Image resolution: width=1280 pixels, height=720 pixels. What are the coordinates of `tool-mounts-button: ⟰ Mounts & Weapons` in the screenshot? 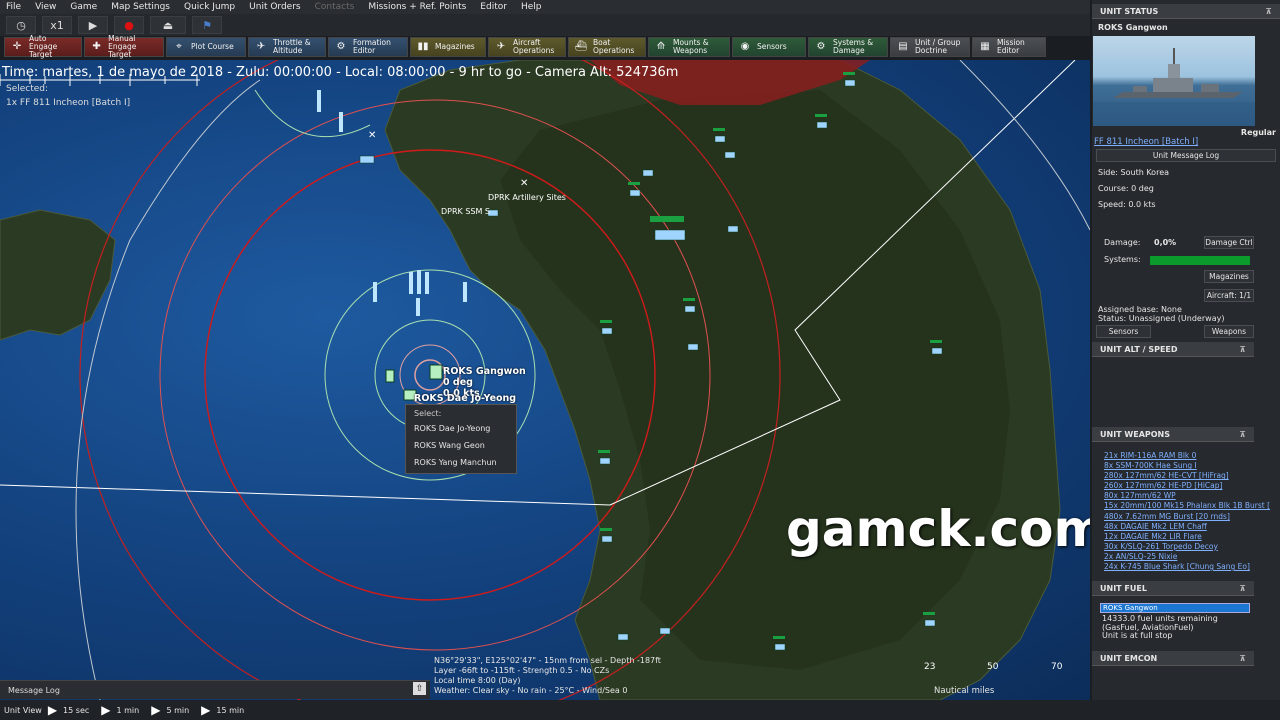 It's located at (689, 47).